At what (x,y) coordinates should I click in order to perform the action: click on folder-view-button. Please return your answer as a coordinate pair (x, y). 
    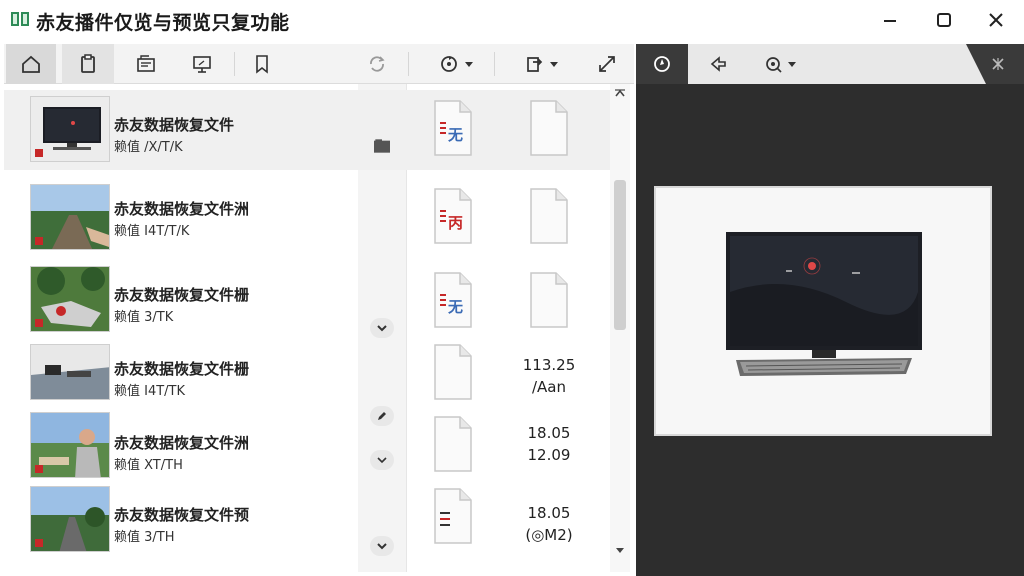
    Looking at the image, I should click on (146, 64).